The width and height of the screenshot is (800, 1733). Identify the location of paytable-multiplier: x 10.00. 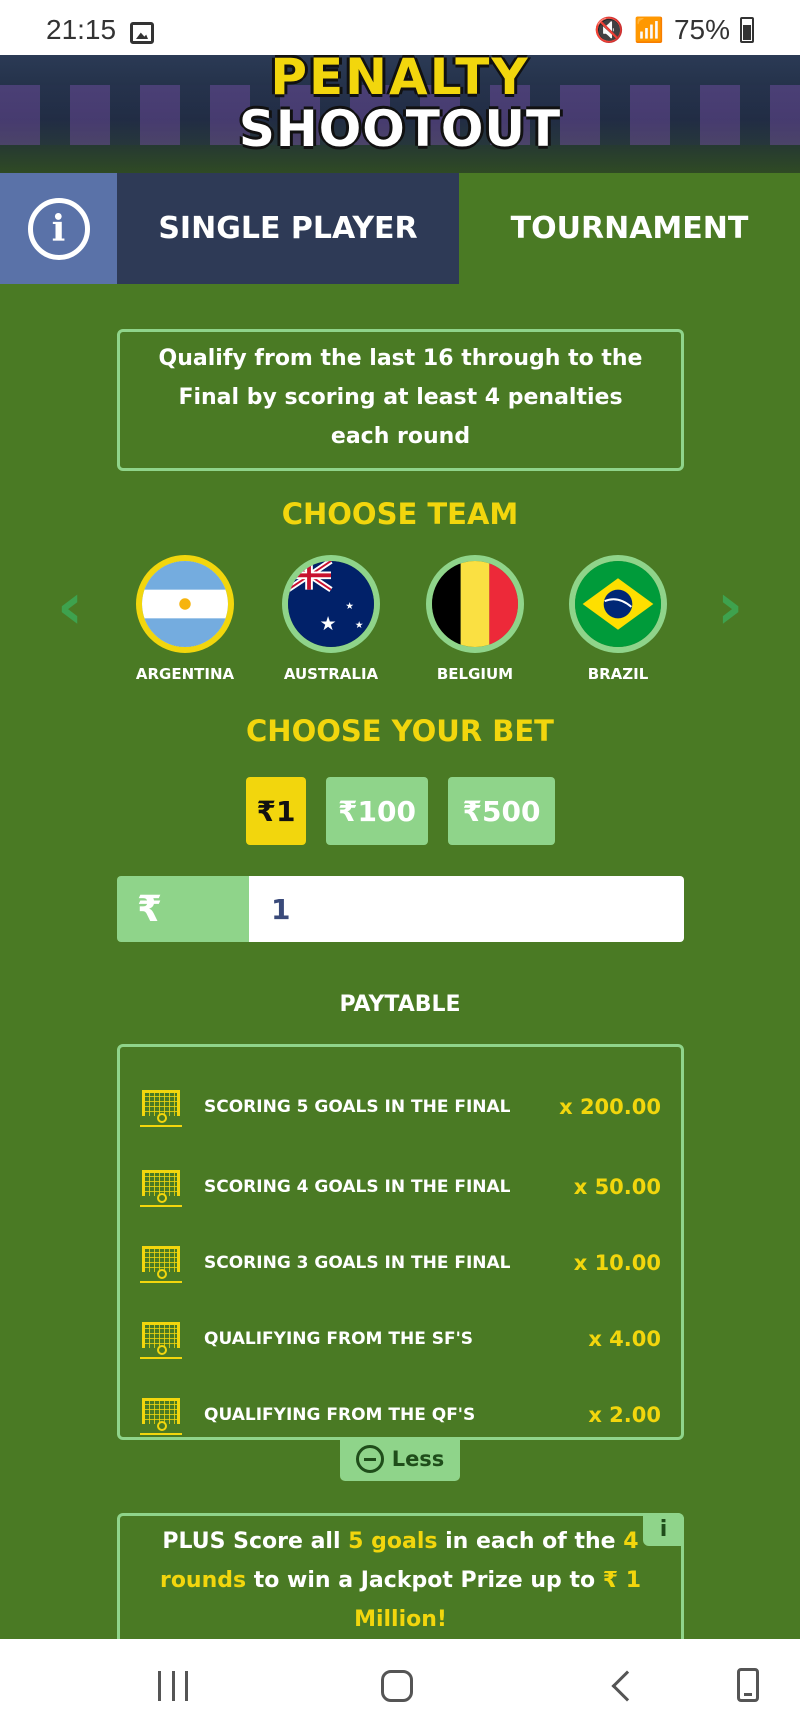
(617, 1263).